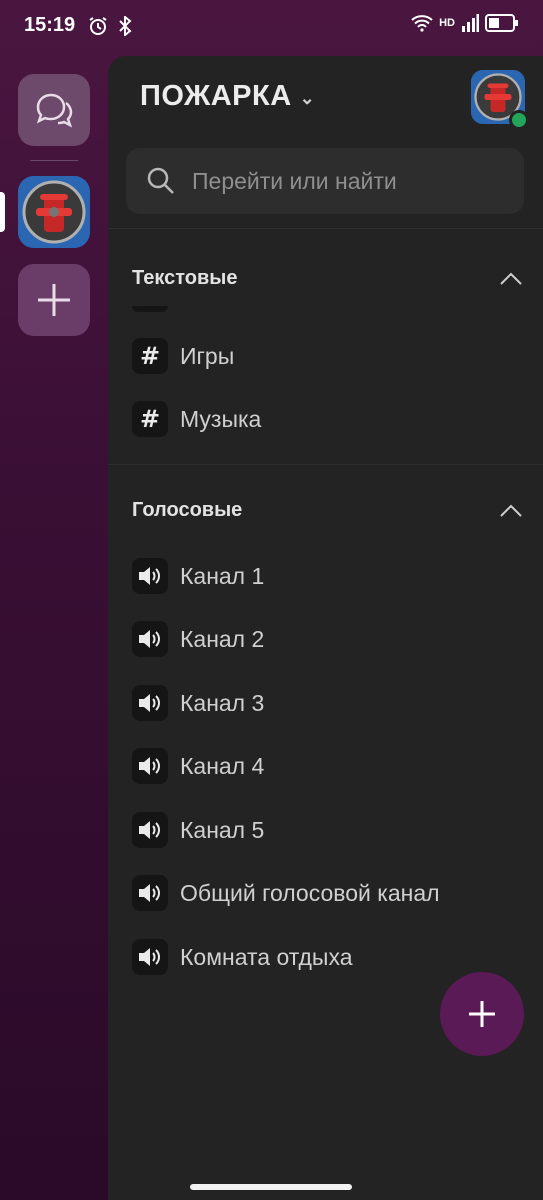 This screenshot has height=1200, width=543. I want to click on server-pozharka-button, so click(54, 212).